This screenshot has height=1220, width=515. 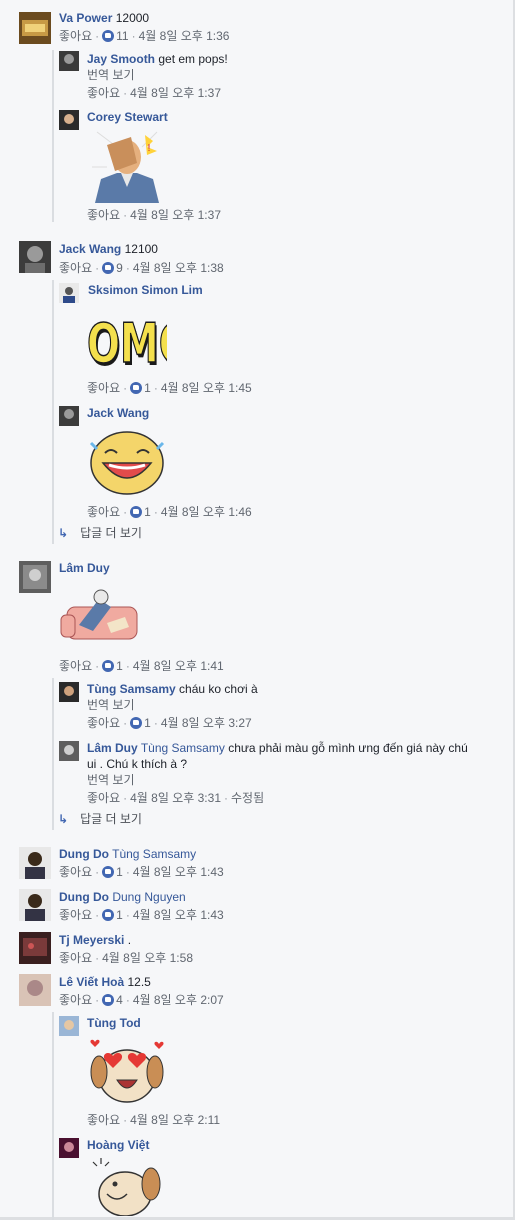 I want to click on sticker-heart-eyes-dog, so click(x=127, y=1072).